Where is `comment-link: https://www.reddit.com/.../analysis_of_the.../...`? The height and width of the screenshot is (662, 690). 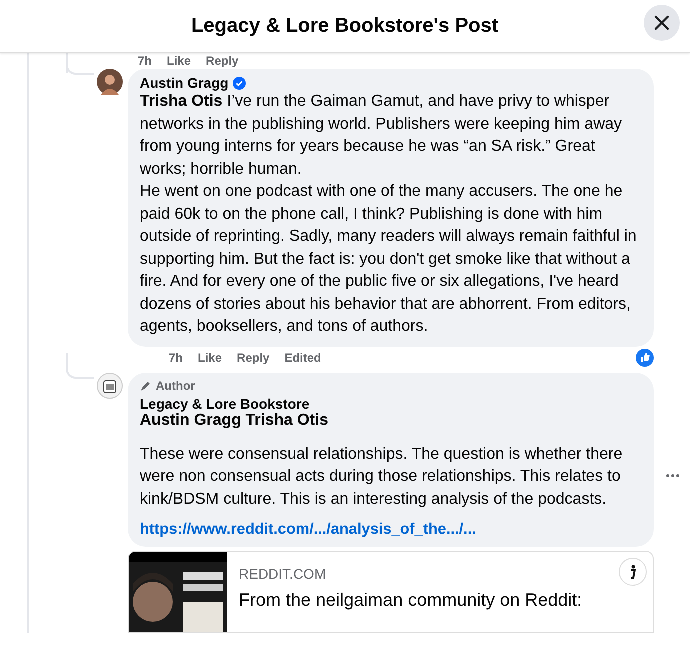 comment-link: https://www.reddit.com/.../analysis_of_the.../... is located at coordinates (391, 530).